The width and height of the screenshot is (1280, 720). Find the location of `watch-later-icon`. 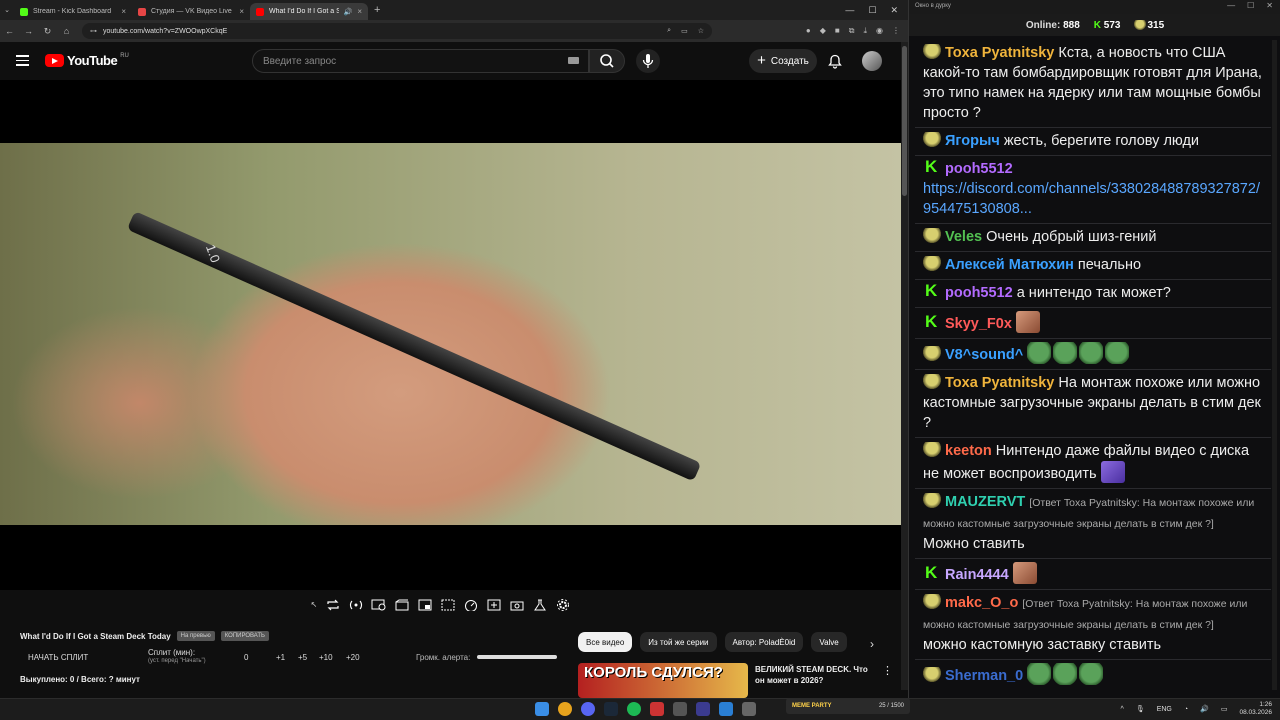

watch-later-icon is located at coordinates (379, 604).